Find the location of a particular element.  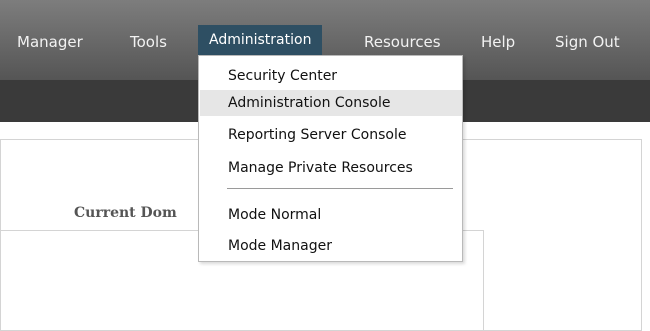

menu-item-reporting-server-console: Reporting Server Console is located at coordinates (331, 135).